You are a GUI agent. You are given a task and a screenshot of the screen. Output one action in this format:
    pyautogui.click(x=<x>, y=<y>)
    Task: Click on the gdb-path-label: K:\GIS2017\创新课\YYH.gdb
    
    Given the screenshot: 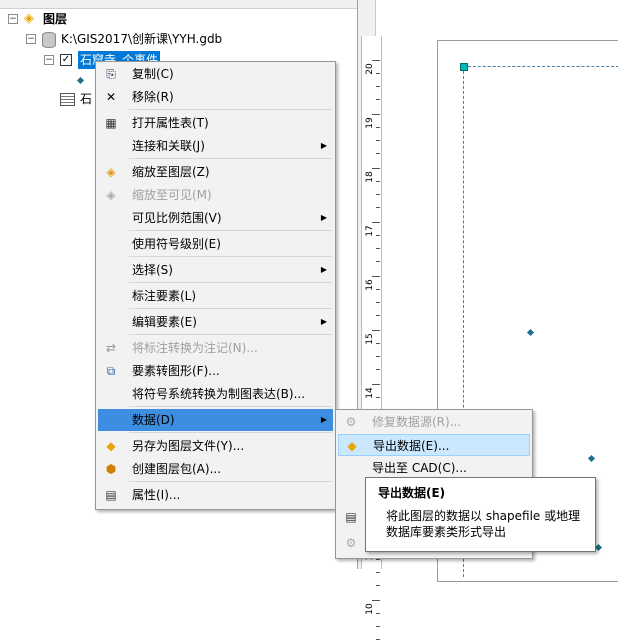 What is the action you would take?
    pyautogui.click(x=142, y=39)
    